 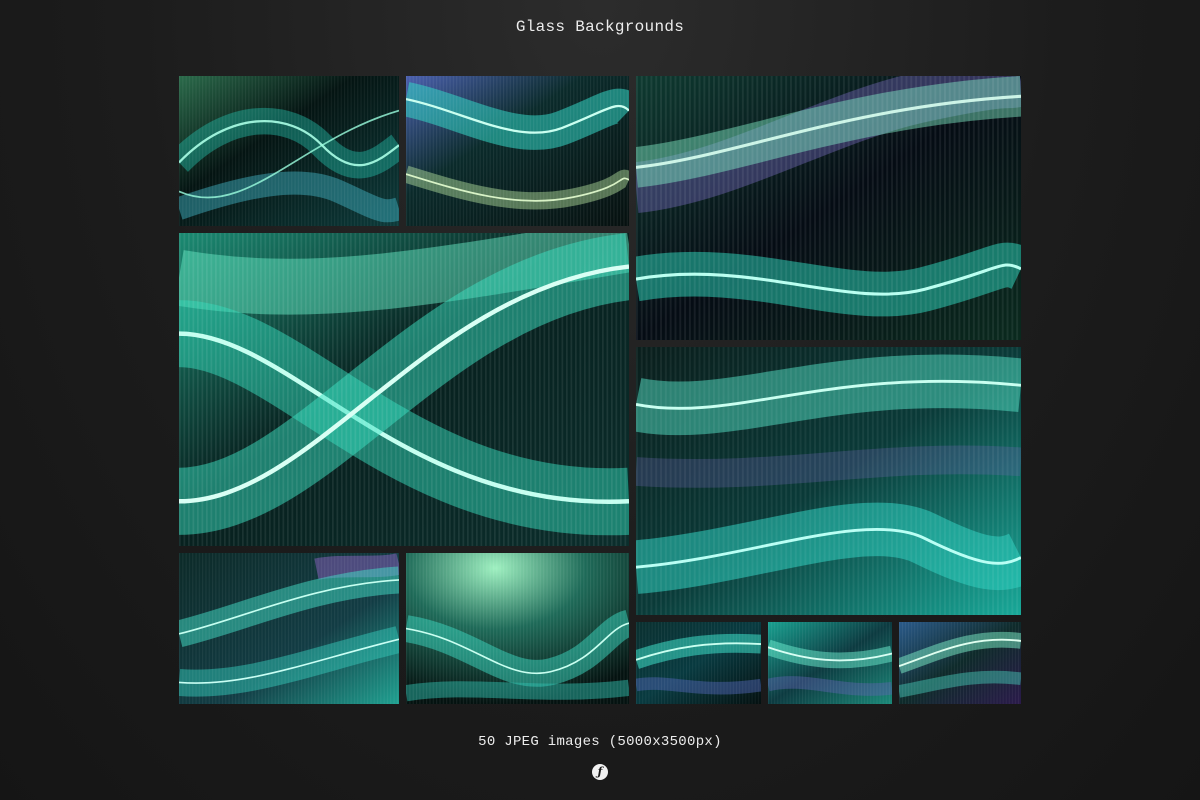 I want to click on image-count-caption: 50 JPEG images (5000x3500px), so click(x=600, y=742).